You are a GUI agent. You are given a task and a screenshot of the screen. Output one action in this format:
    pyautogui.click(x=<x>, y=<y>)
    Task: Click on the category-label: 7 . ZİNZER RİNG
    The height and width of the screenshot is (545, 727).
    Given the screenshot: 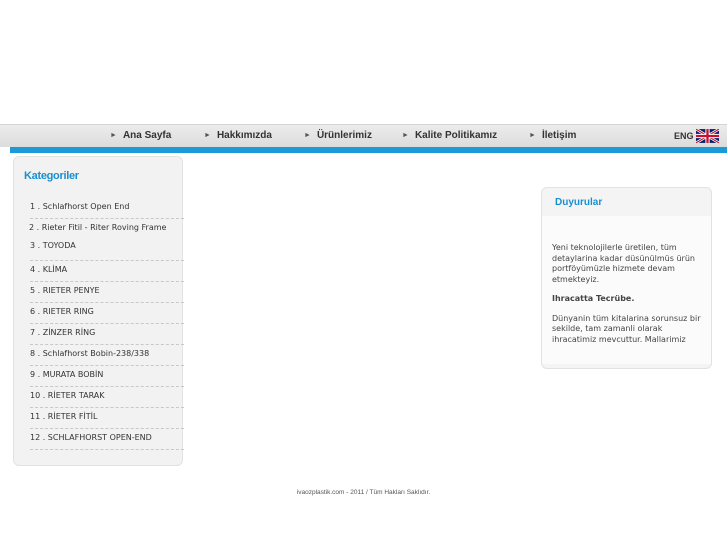 What is the action you would take?
    pyautogui.click(x=63, y=332)
    